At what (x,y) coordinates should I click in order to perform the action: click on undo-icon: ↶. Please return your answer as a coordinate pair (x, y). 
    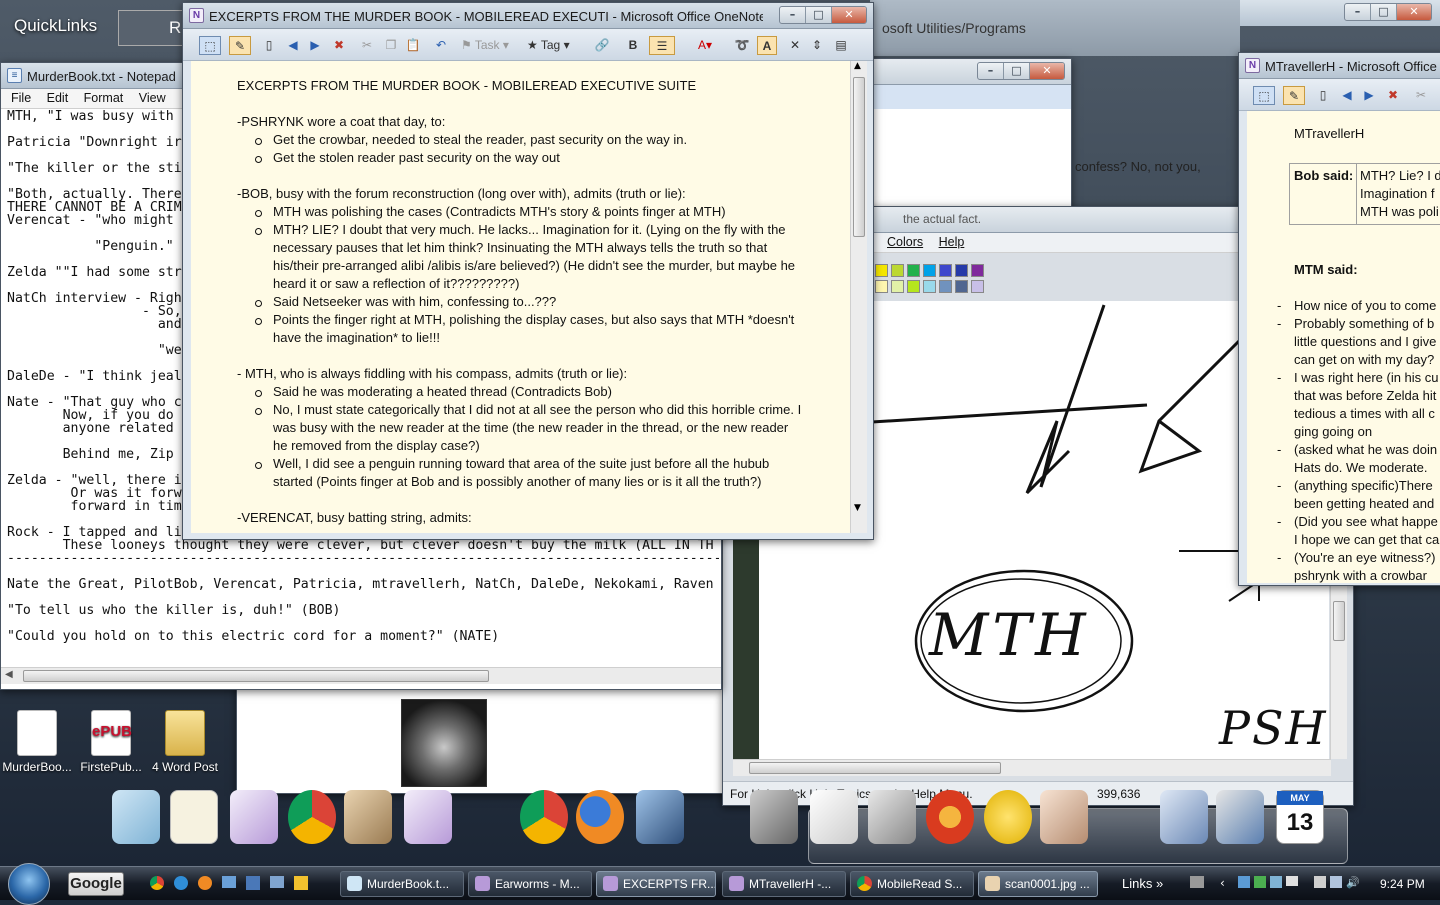
    Looking at the image, I should click on (441, 45).